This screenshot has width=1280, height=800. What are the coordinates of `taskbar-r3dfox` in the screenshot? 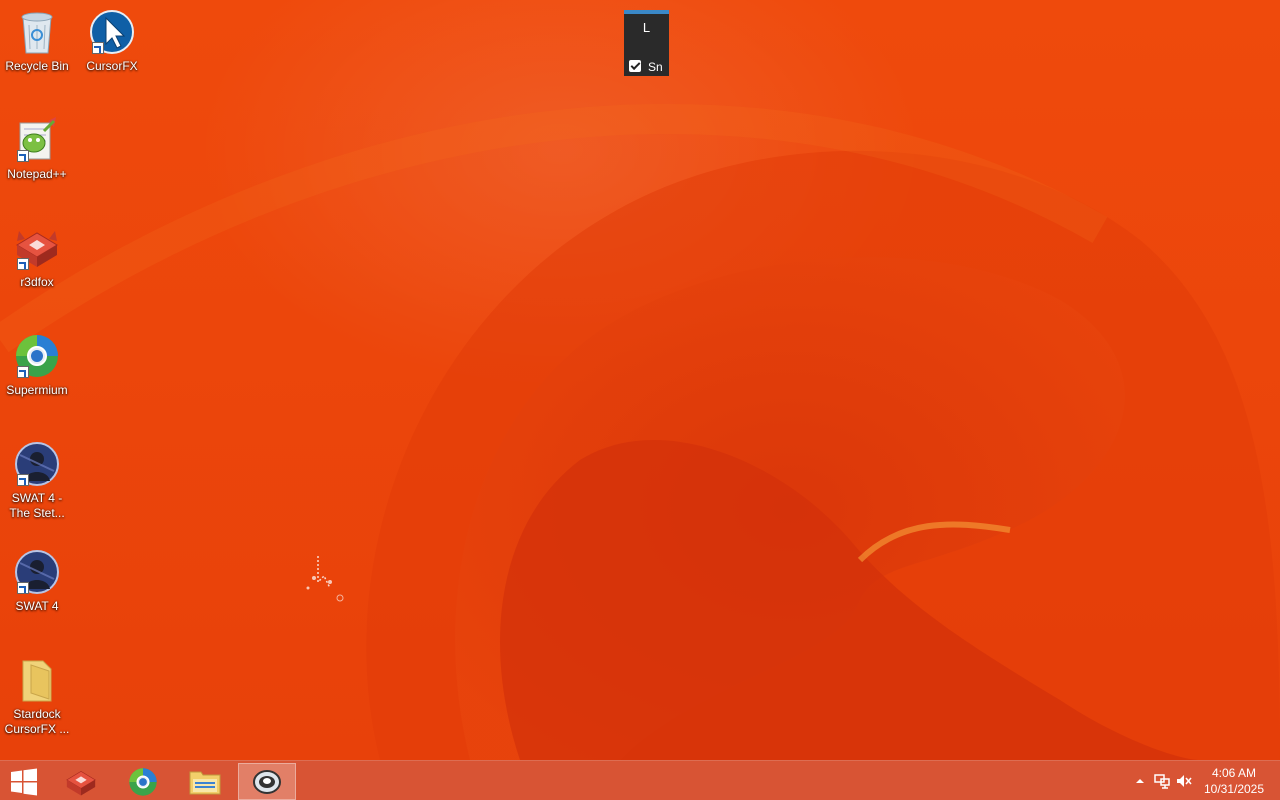 It's located at (81, 781).